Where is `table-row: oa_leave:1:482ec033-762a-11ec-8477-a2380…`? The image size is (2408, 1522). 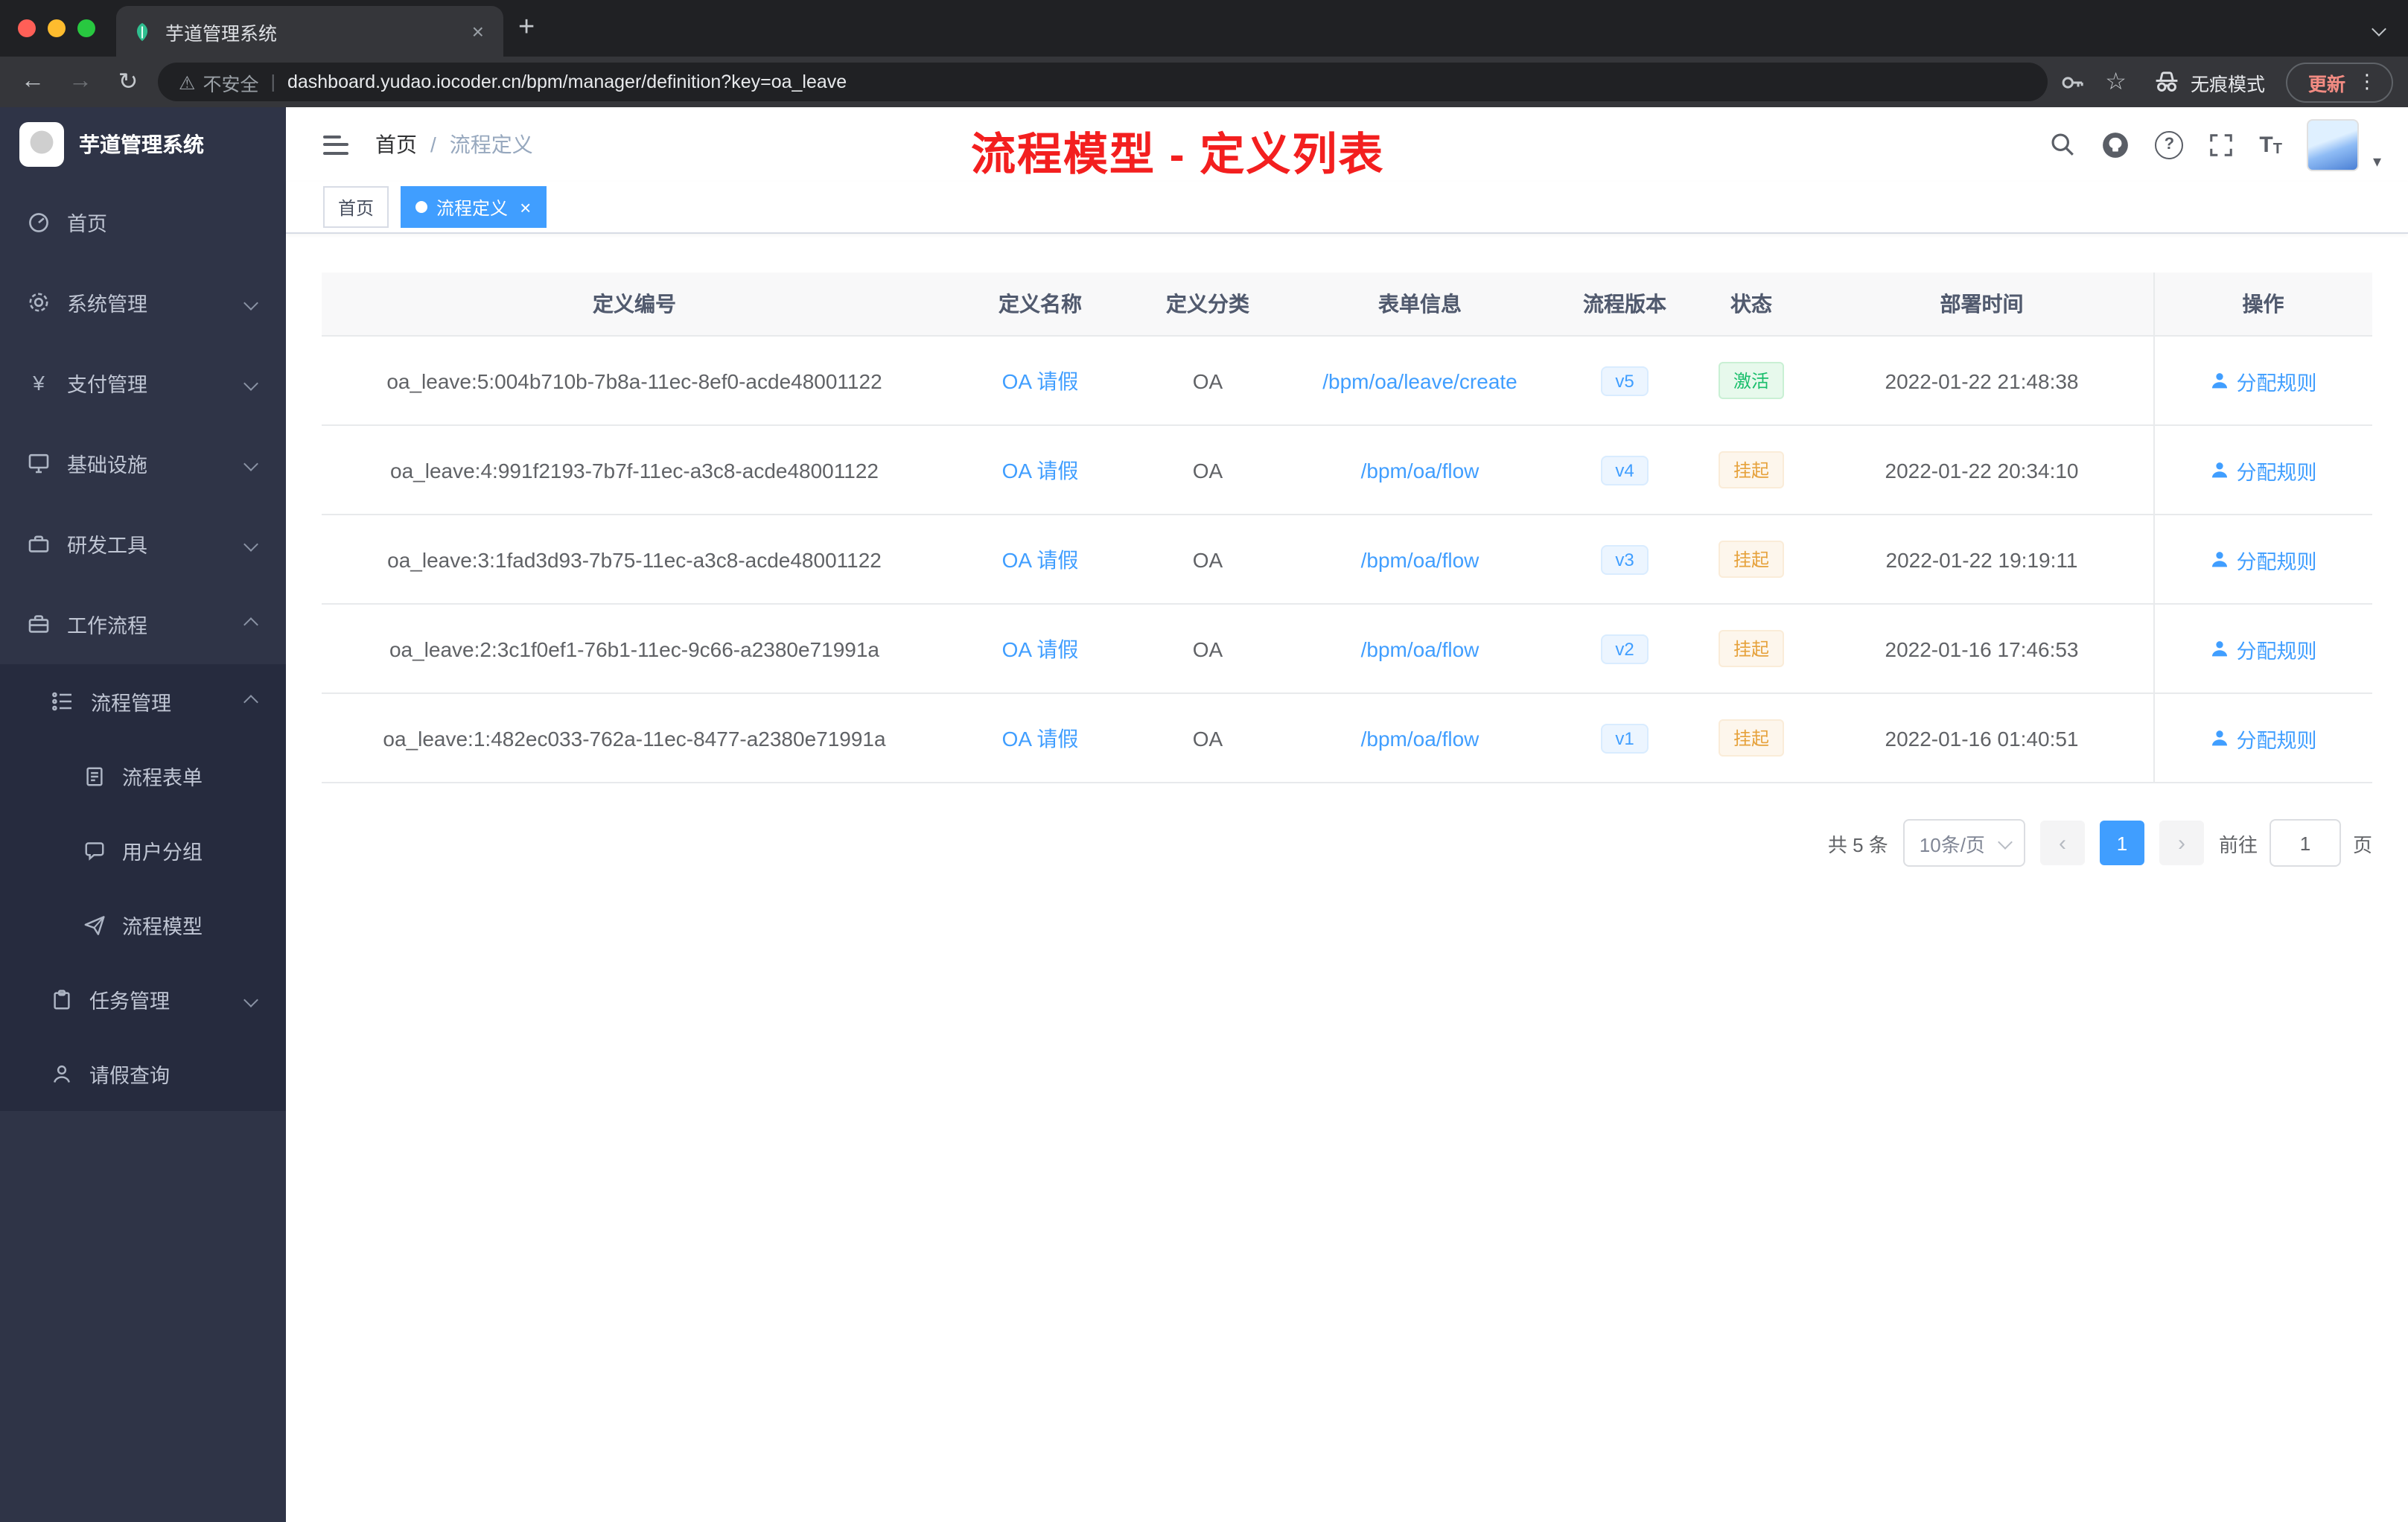
table-row: oa_leave:1:482ec033-762a-11ec-8477-a2380… is located at coordinates (1347, 738).